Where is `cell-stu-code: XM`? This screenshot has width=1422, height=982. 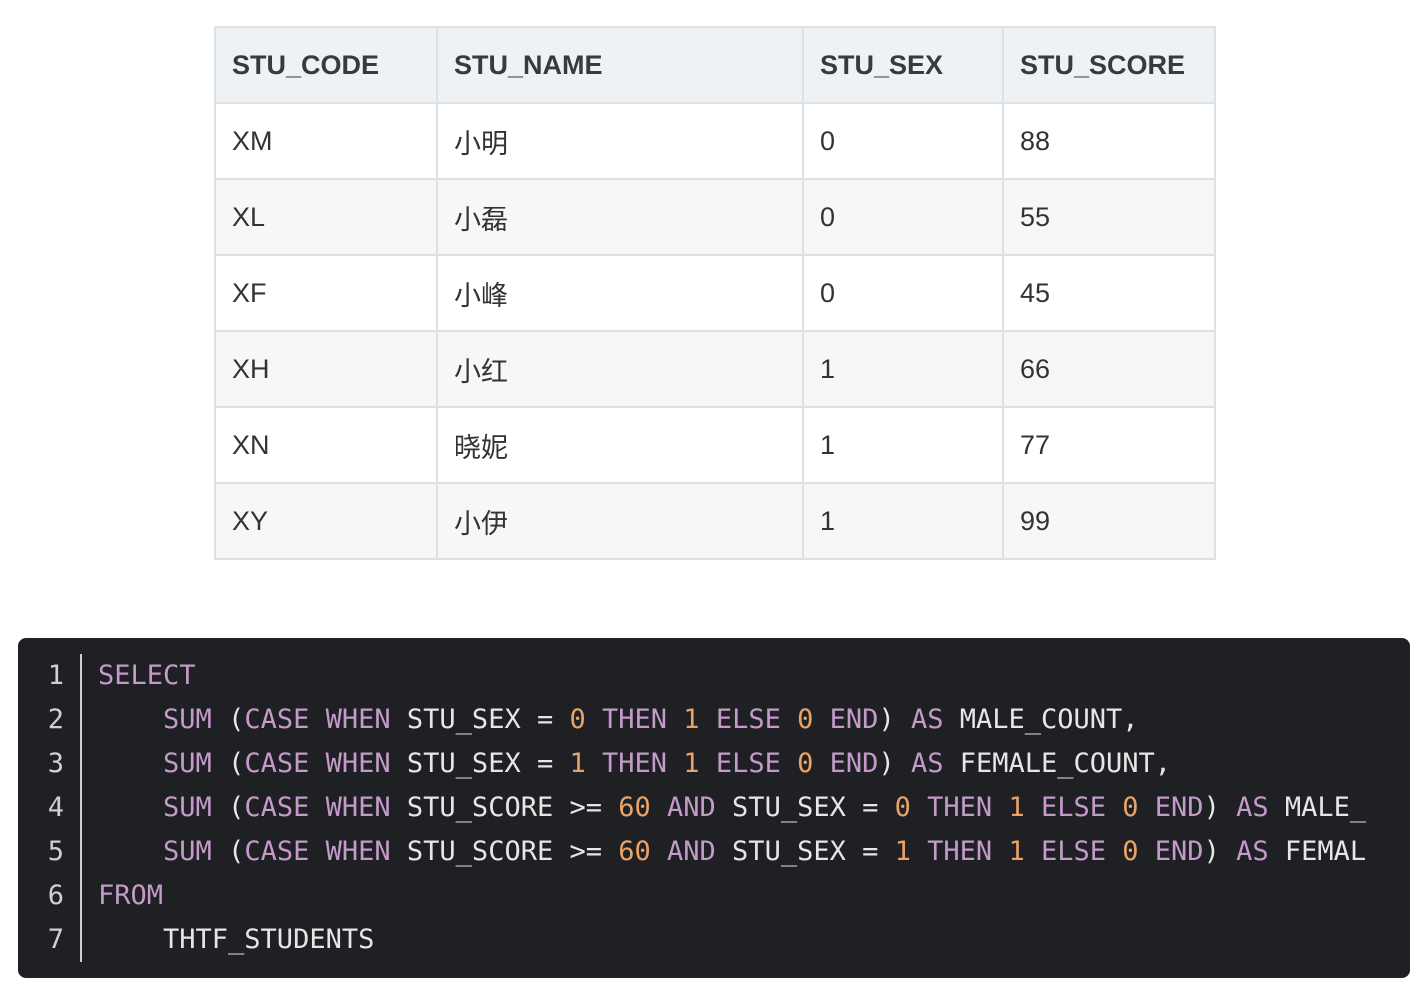
cell-stu-code: XM is located at coordinates (326, 141).